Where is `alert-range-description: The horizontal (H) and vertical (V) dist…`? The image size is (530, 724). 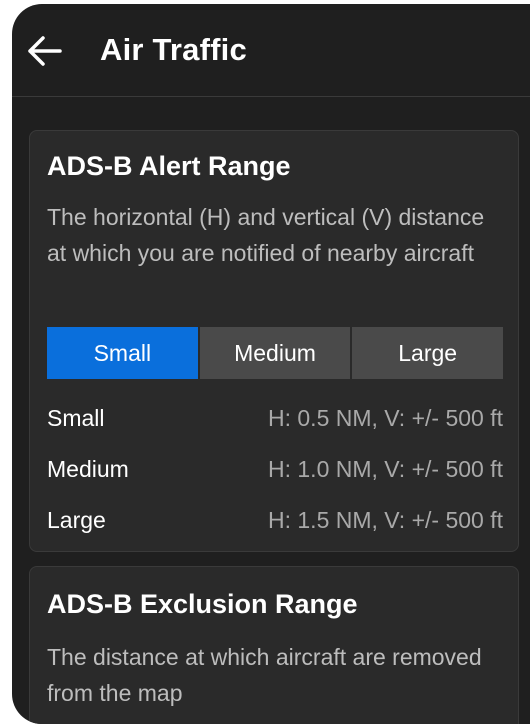 alert-range-description: The horizontal (H) and vertical (V) dist… is located at coordinates (266, 235).